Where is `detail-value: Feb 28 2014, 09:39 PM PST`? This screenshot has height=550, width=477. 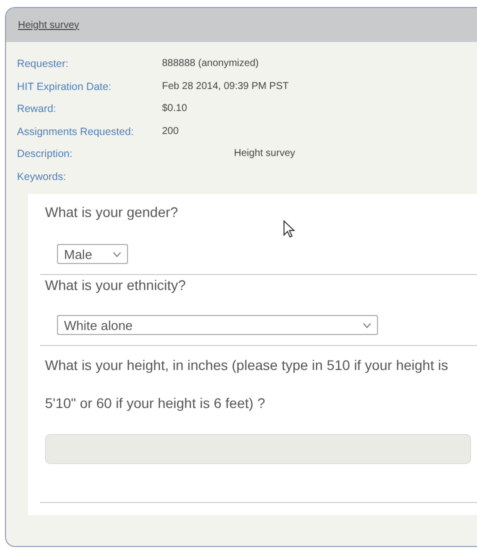
detail-value: Feb 28 2014, 09:39 PM PST is located at coordinates (226, 87).